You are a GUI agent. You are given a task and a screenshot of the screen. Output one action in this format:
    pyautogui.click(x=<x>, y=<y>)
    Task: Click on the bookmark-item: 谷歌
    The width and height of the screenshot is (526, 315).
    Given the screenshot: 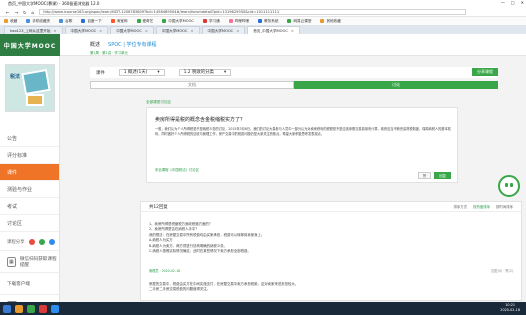 What is the action you would take?
    pyautogui.click(x=65, y=21)
    